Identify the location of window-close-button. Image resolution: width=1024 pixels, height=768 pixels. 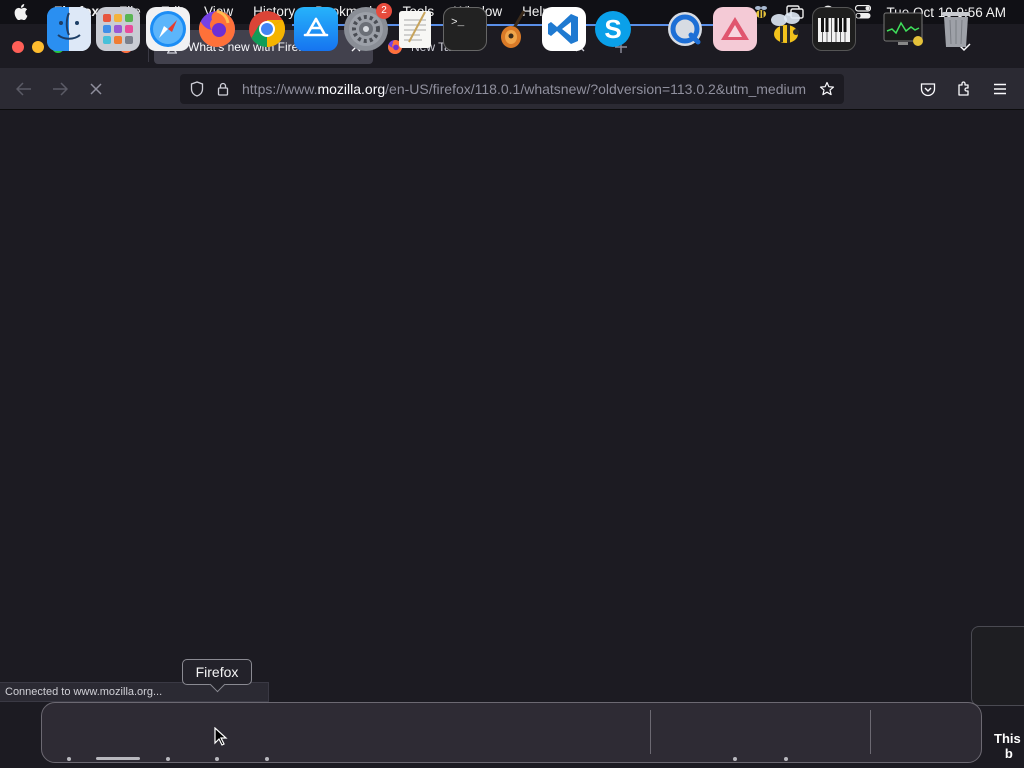
(18, 47).